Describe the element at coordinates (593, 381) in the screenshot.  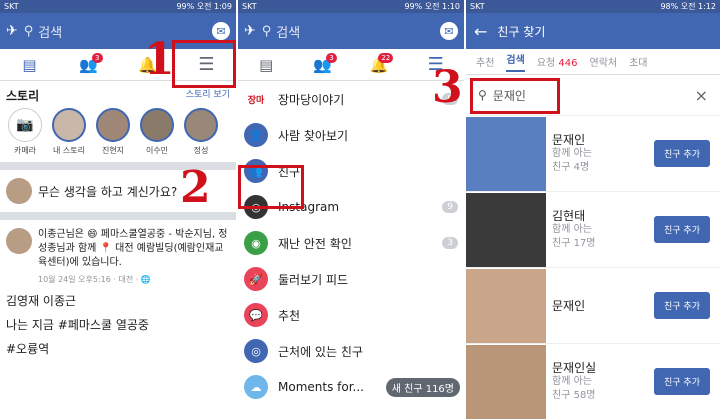
I see `list-item: 문재인실 함께 아는 친구 58명 친구 추가` at that location.